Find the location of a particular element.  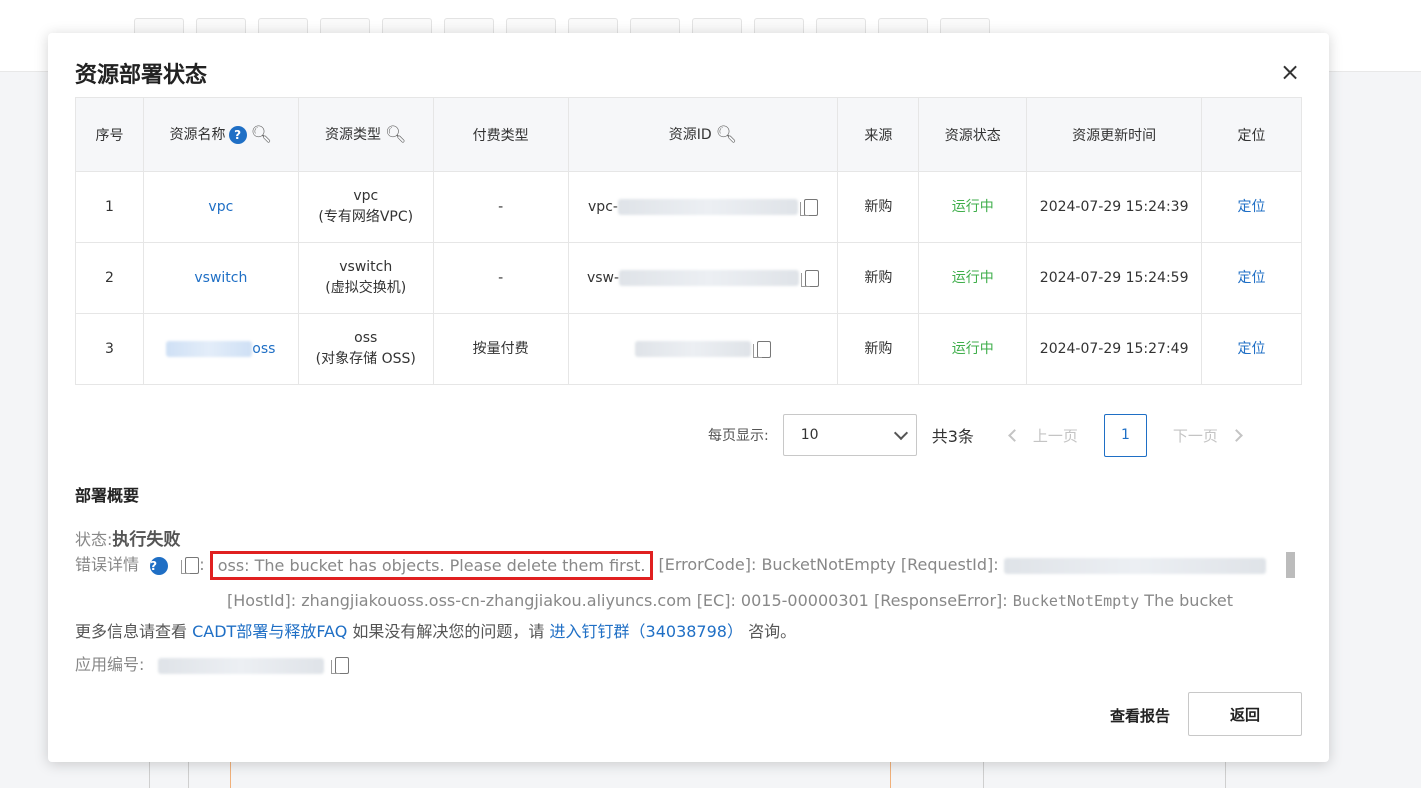

status-row: 状态:执行失败 is located at coordinates (127, 537).